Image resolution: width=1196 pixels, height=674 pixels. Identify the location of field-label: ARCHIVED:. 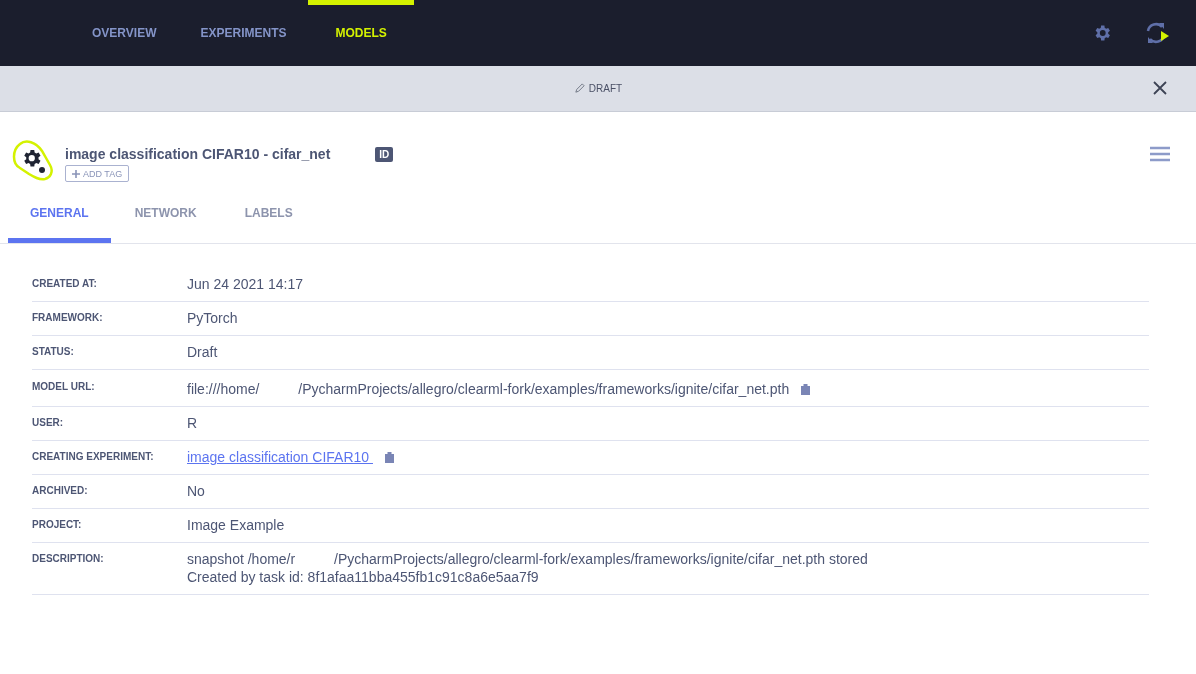
(60, 491).